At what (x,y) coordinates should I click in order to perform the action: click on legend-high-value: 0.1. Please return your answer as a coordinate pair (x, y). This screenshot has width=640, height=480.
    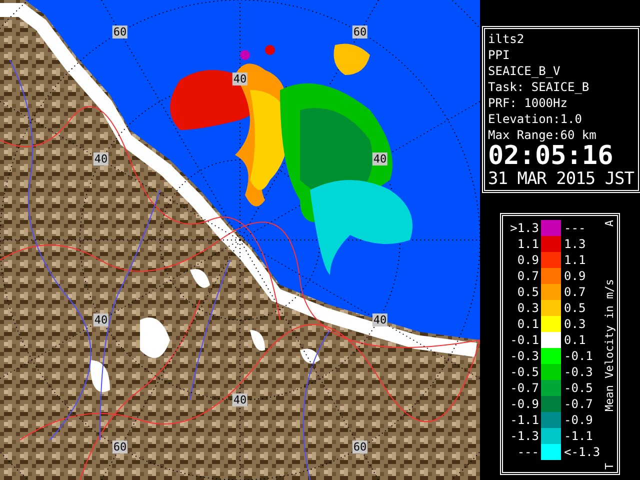
    Looking at the image, I should click on (575, 340).